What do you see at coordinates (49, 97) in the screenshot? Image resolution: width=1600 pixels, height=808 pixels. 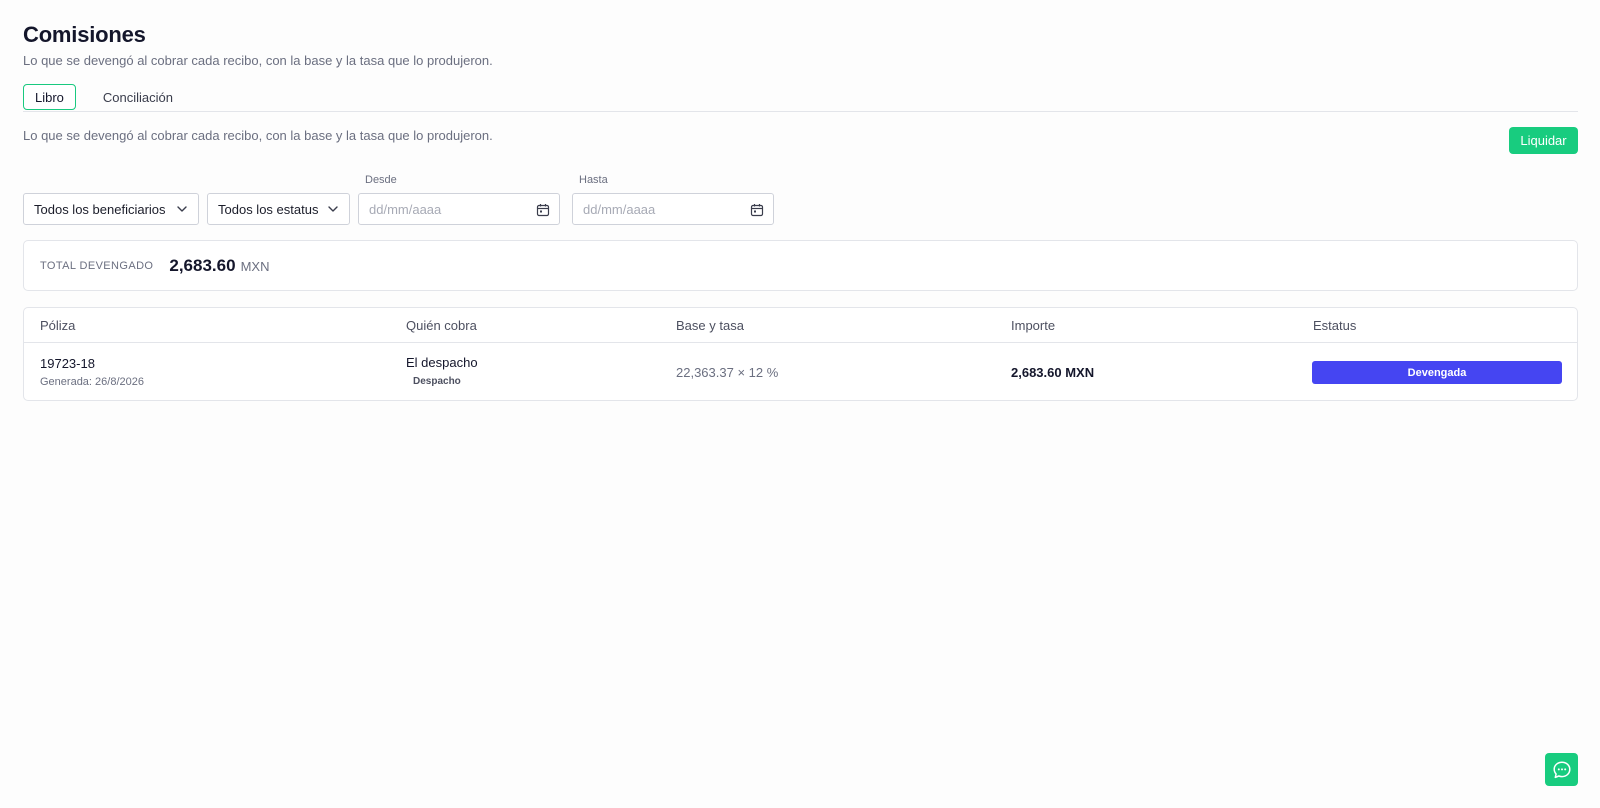 I see `tab-libro: Libro` at bounding box center [49, 97].